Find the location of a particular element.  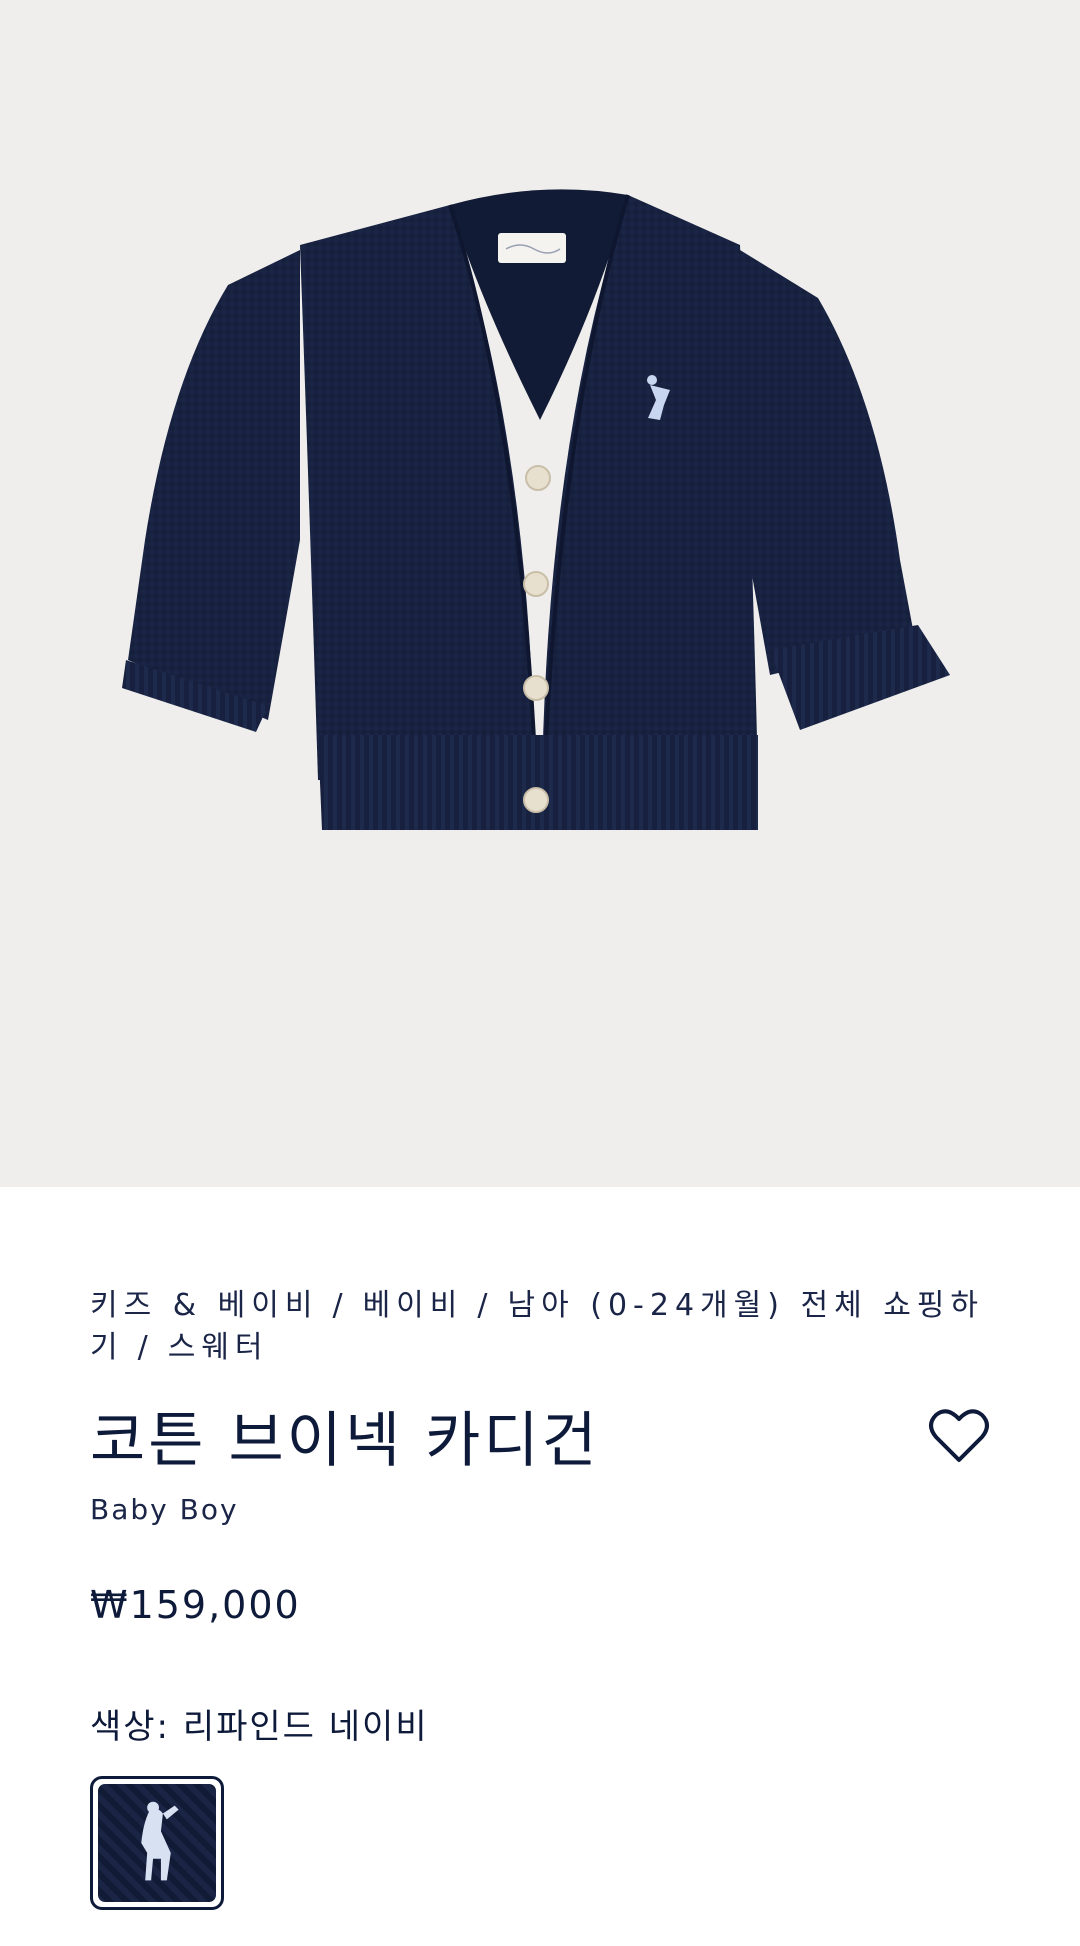

heart-icon is located at coordinates (959, 1436).